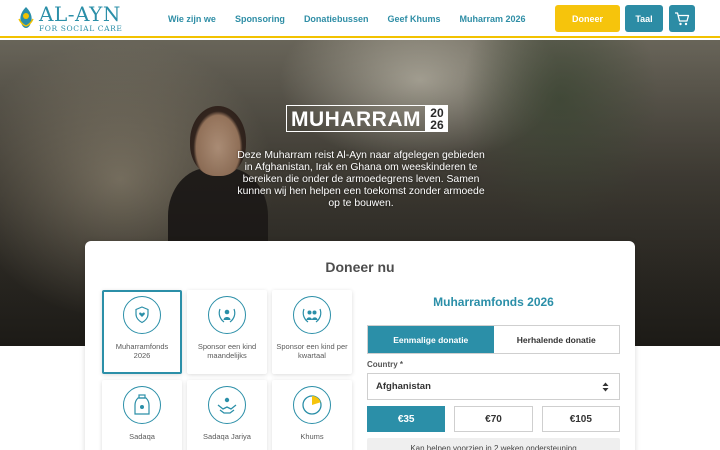 This screenshot has width=720, height=450. I want to click on amount-option-35: €35, so click(406, 419).